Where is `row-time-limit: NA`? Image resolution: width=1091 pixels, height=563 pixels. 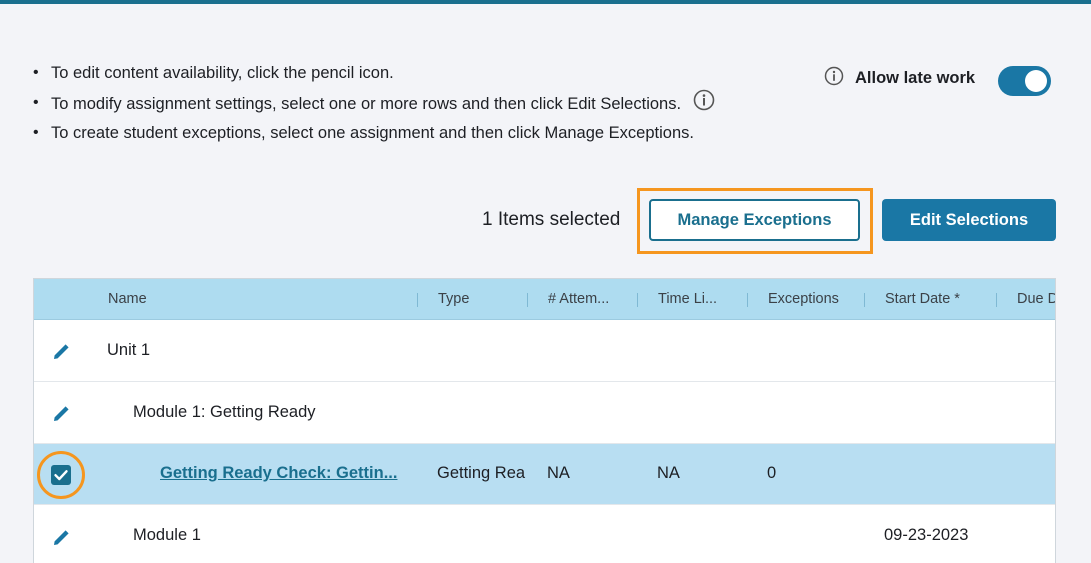
row-time-limit: NA is located at coordinates (668, 473).